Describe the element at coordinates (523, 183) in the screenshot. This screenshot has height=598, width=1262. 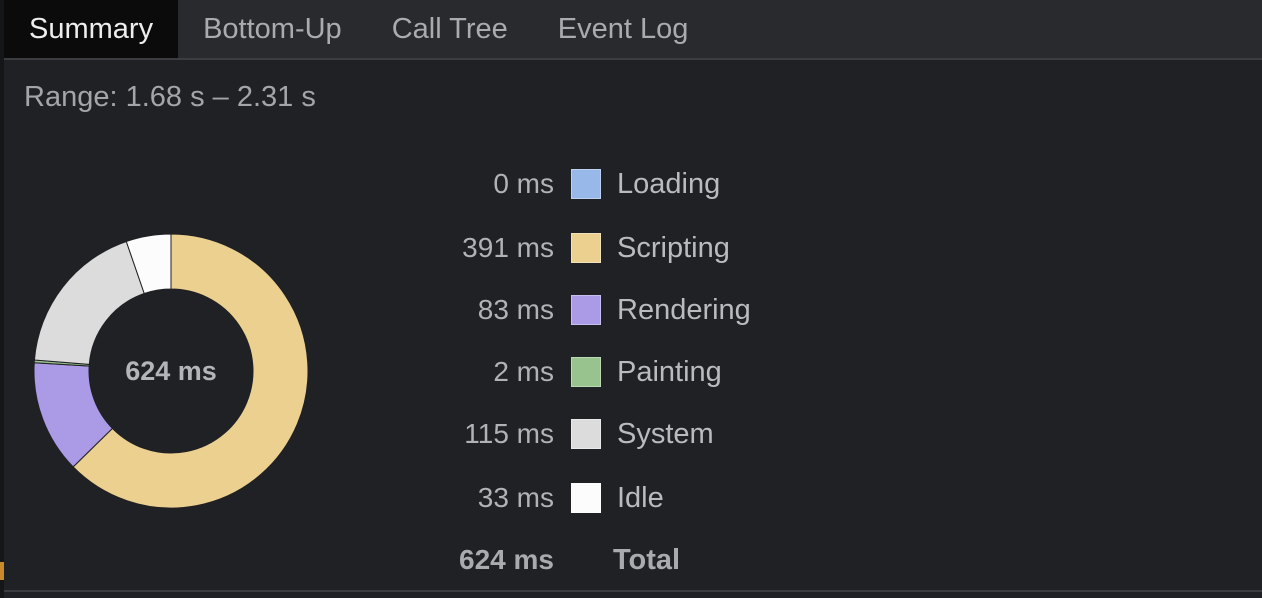
I see `loading-time: 0 ms` at that location.